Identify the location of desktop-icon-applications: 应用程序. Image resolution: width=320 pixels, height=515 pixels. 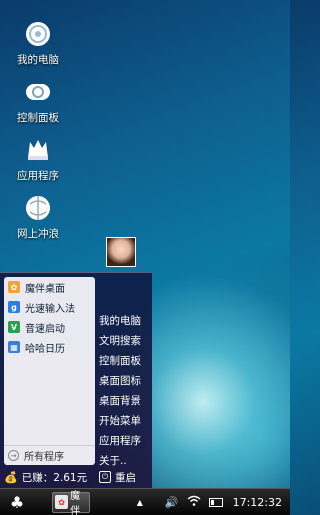
(38, 159).